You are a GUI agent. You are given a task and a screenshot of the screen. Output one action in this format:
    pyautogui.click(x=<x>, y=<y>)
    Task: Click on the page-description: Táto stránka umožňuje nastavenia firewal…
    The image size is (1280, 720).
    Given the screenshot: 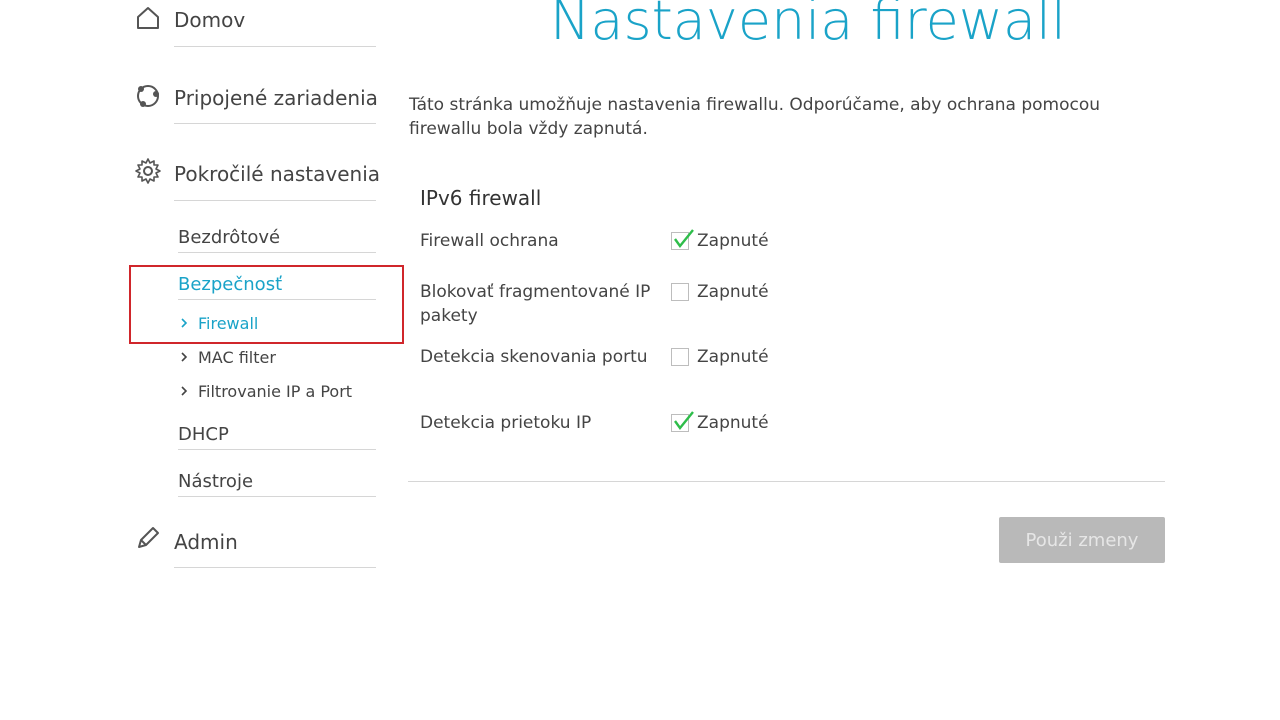 What is the action you would take?
    pyautogui.click(x=755, y=117)
    